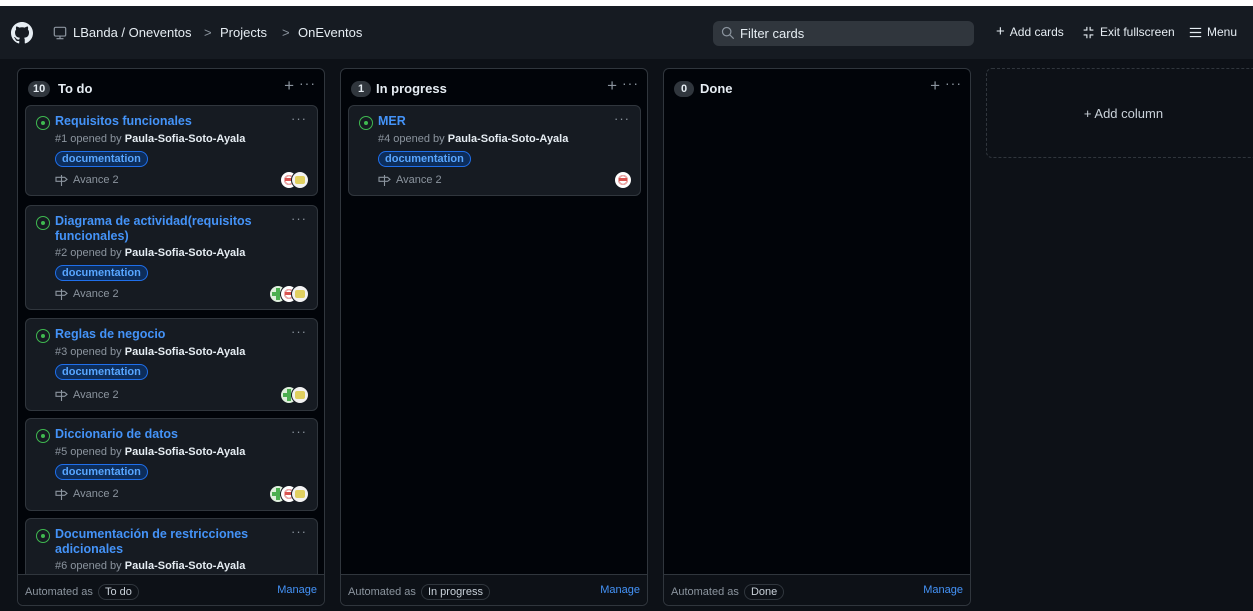 The width and height of the screenshot is (1253, 611). Describe the element at coordinates (684, 89) in the screenshot. I see `card-count-badge: 0` at that location.